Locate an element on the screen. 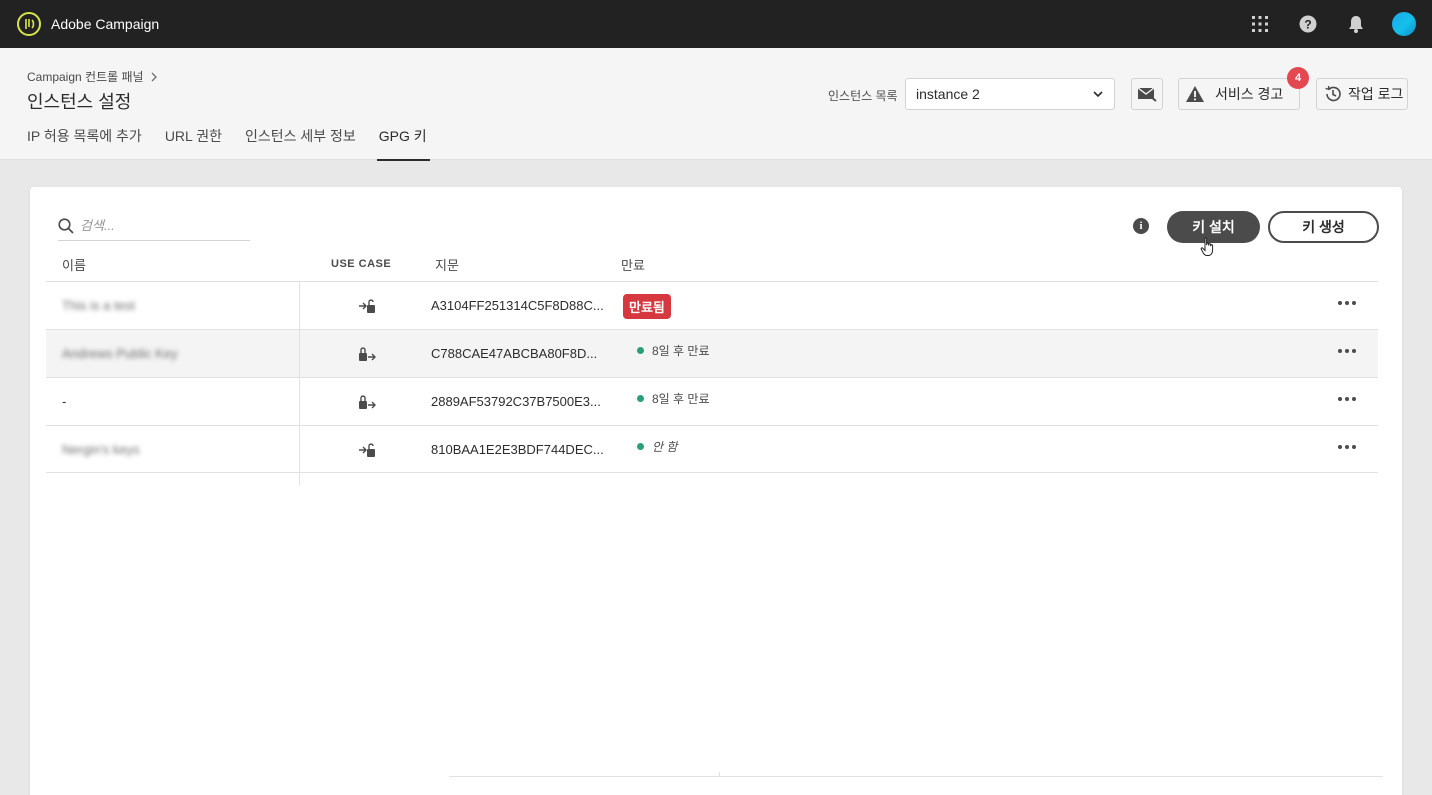 This screenshot has height=795, width=1432. instance-list-label: 인스턴스 목록 is located at coordinates (863, 96).